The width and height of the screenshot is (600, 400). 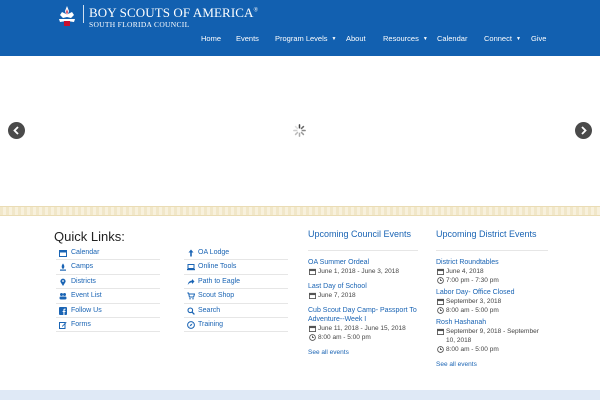 I want to click on event-title: District Roundtables, so click(x=492, y=262).